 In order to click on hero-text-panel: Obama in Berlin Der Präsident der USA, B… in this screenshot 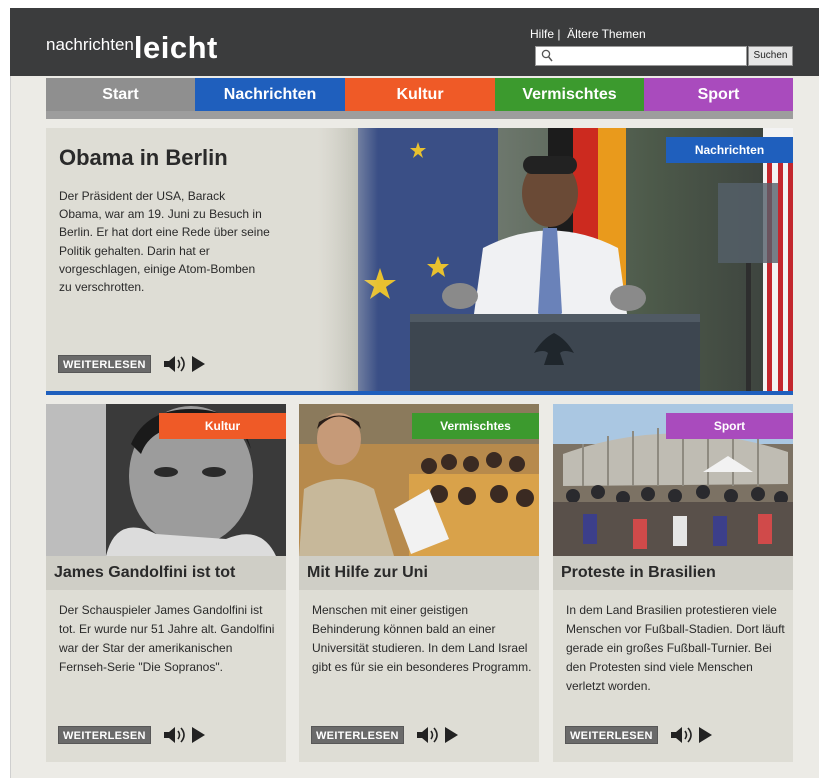, I will do `click(182, 259)`.